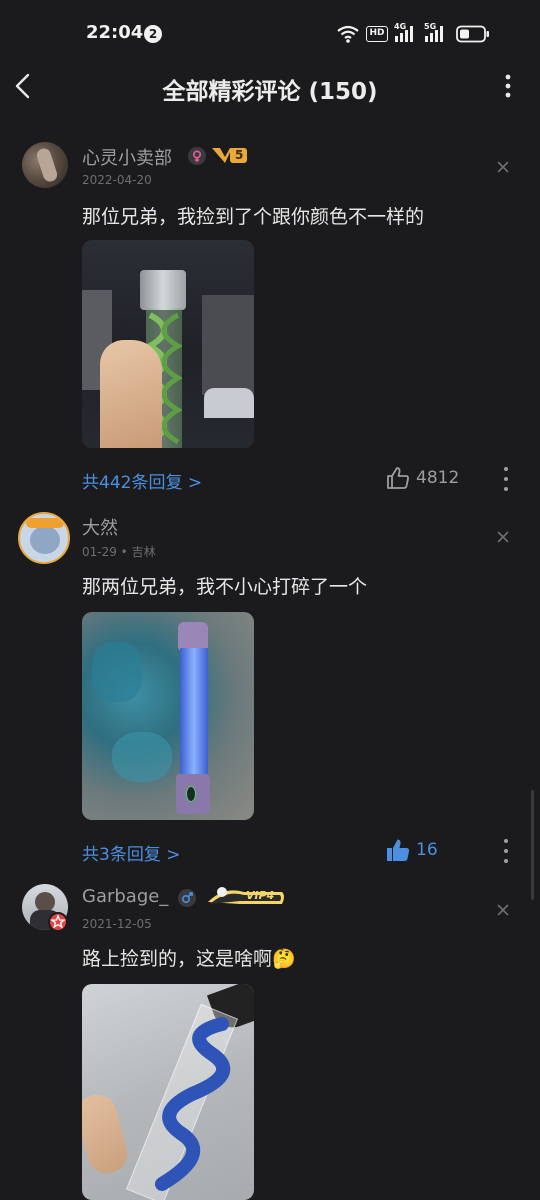 The width and height of the screenshot is (540, 1200). What do you see at coordinates (117, 924) in the screenshot?
I see `comment-date: 2021-12-05` at bounding box center [117, 924].